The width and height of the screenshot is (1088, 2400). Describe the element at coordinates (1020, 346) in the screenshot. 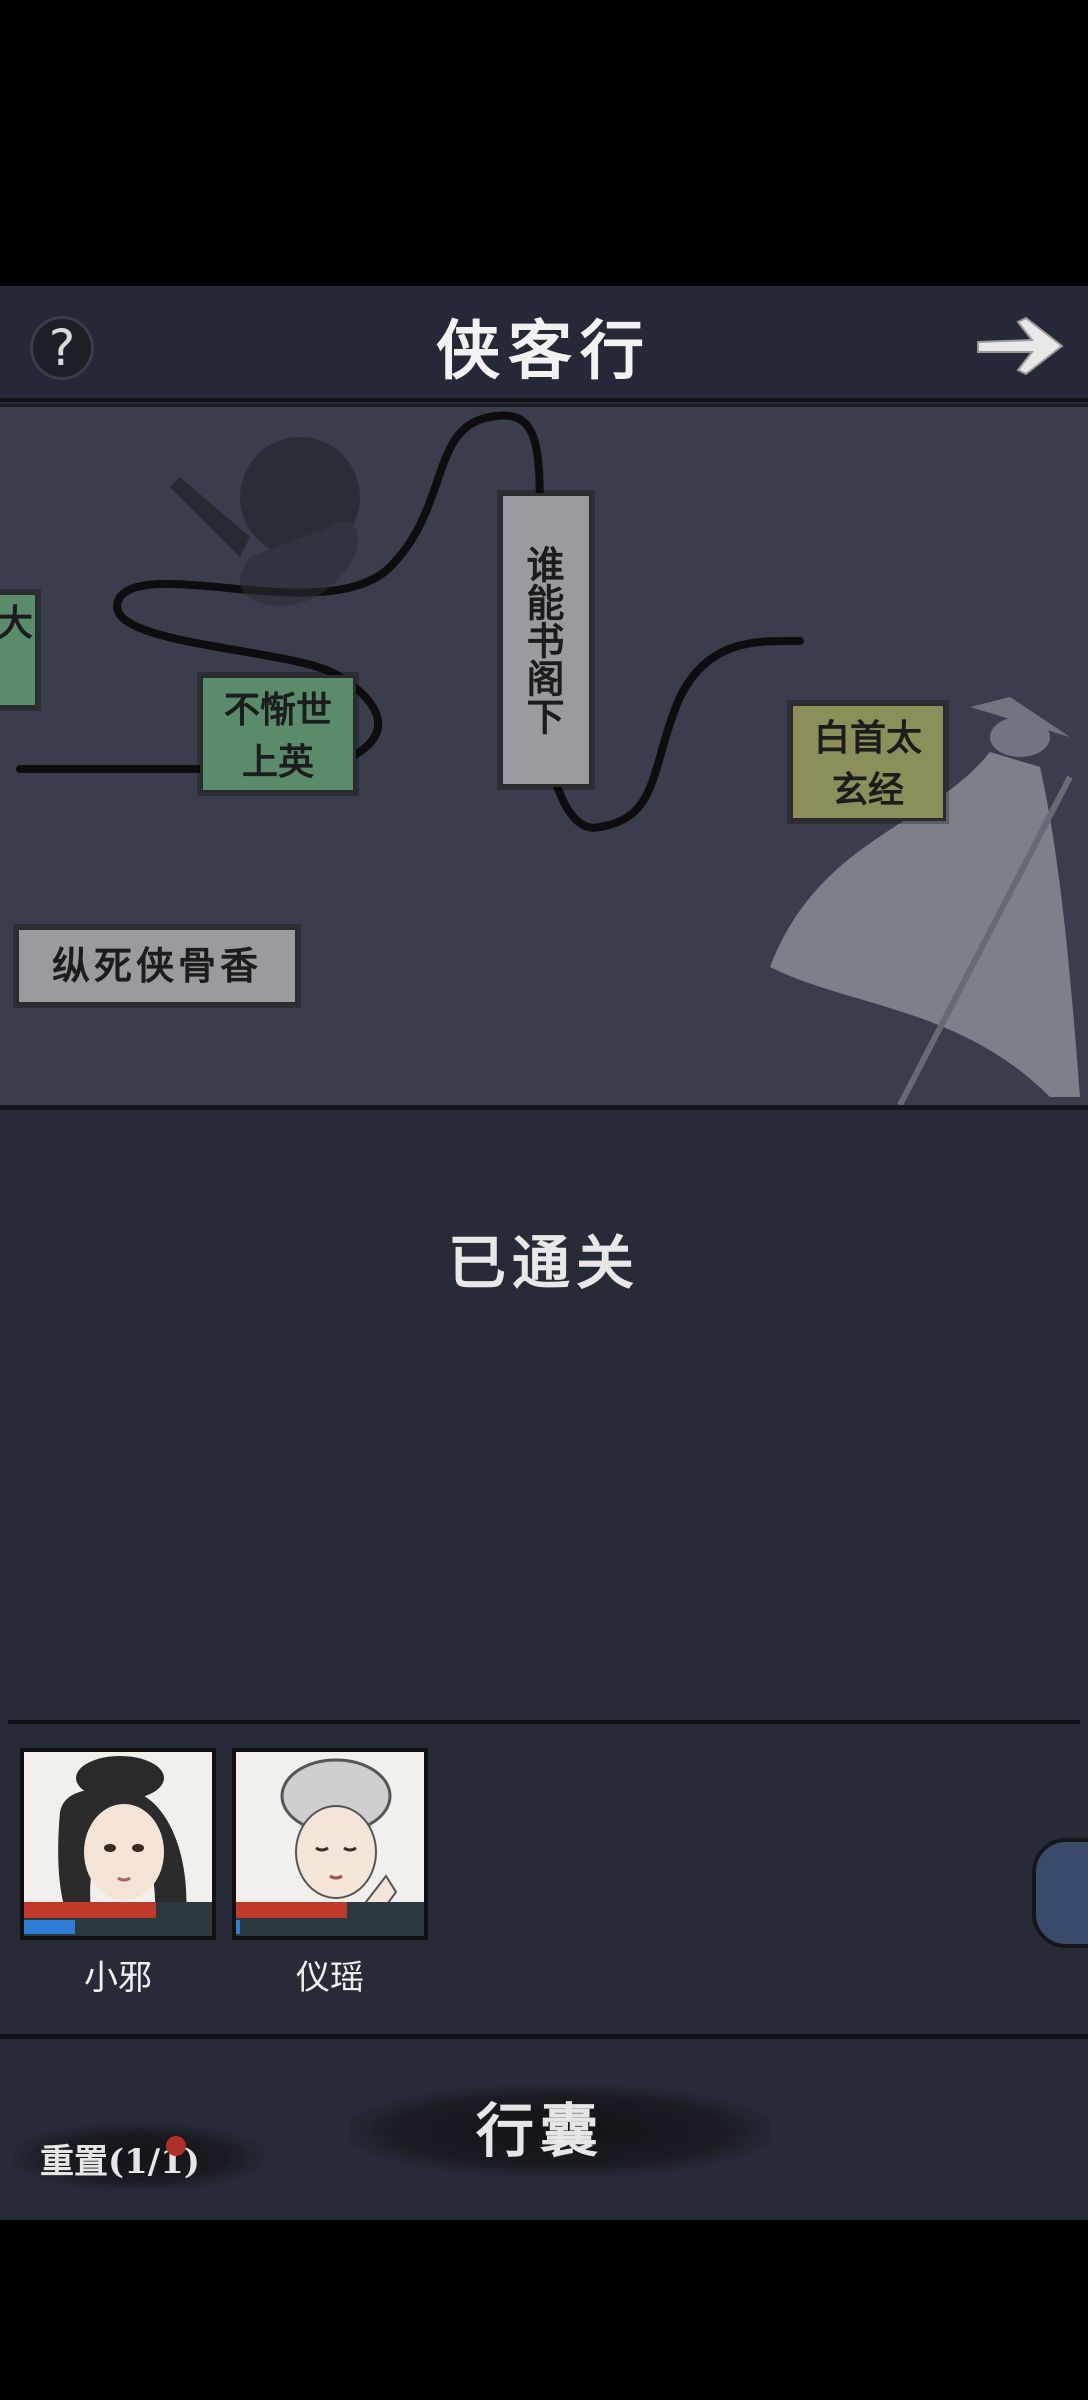

I see `arrow-right-icon` at that location.